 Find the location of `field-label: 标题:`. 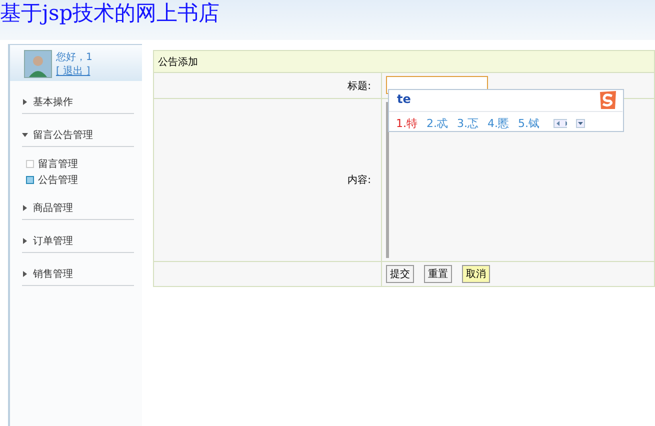

field-label: 标题: is located at coordinates (268, 86).